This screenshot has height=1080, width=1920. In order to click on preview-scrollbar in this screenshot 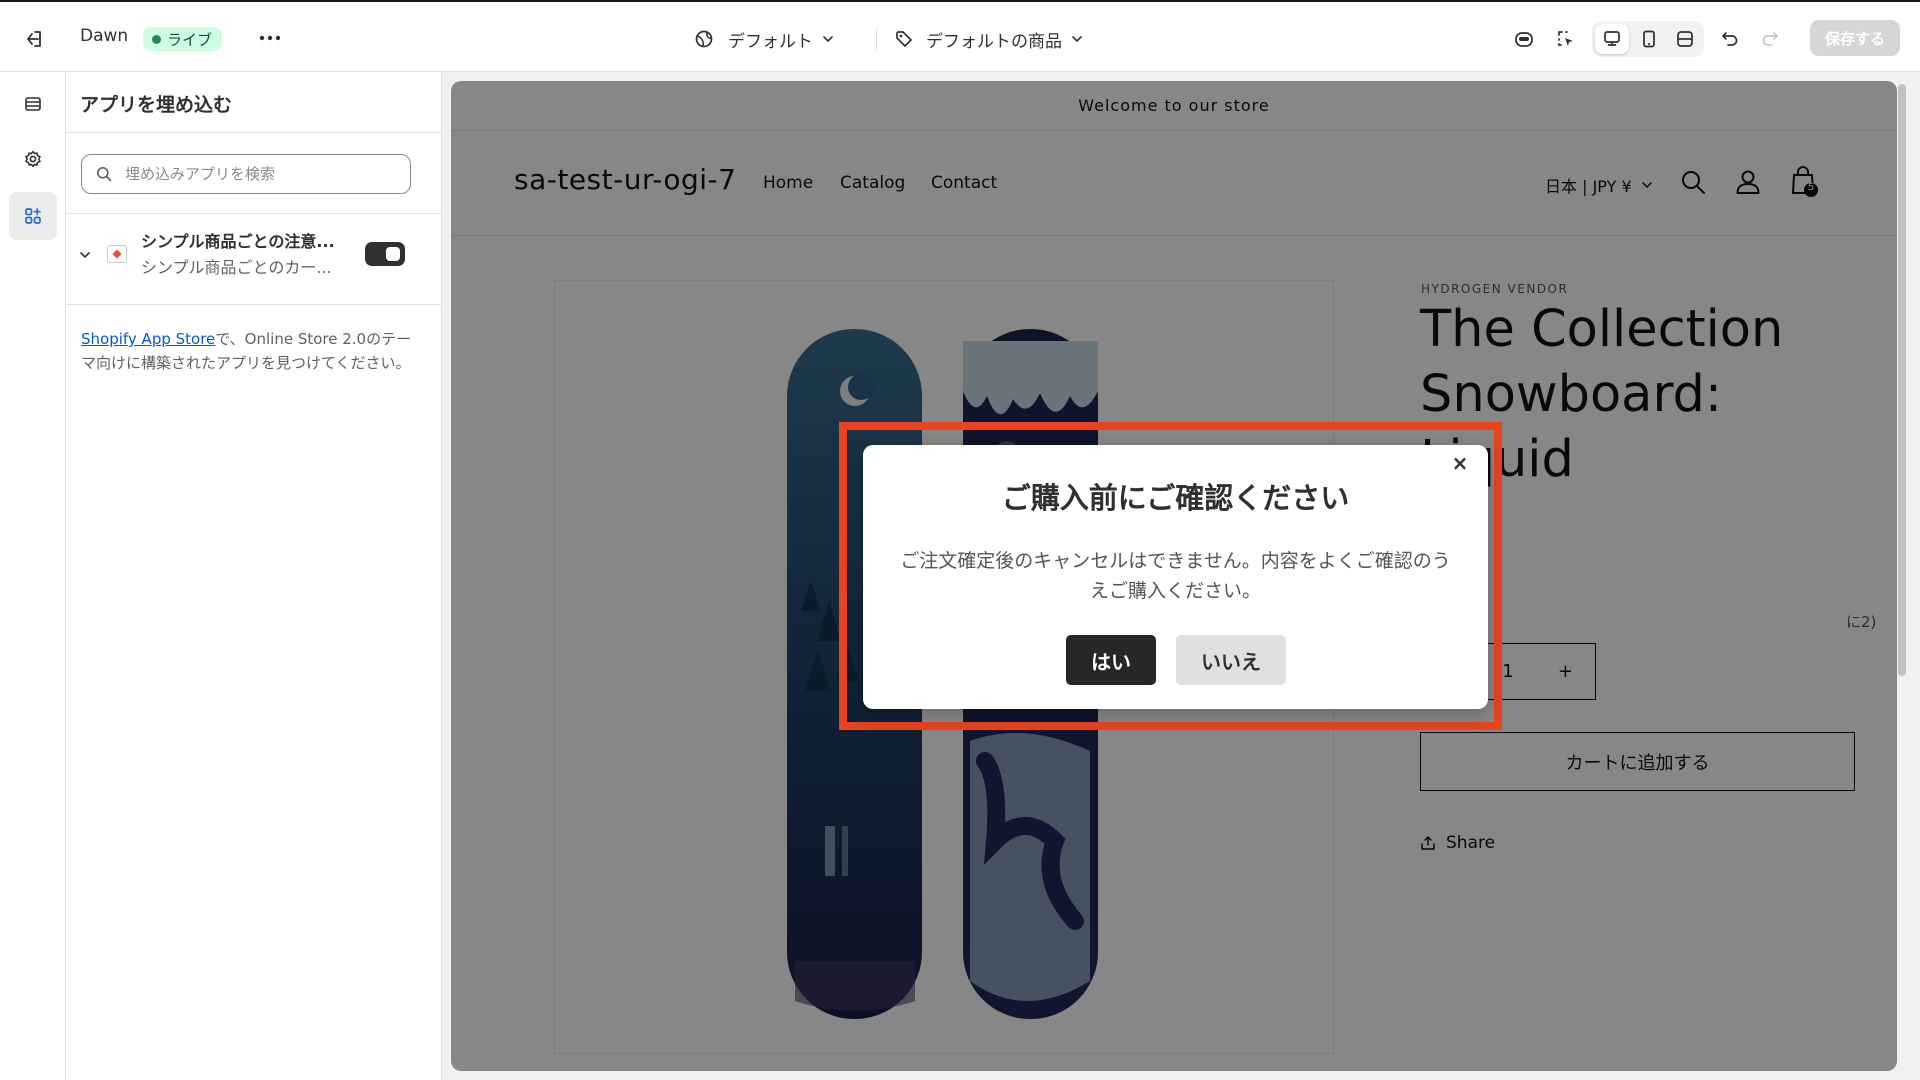, I will do `click(1902, 380)`.